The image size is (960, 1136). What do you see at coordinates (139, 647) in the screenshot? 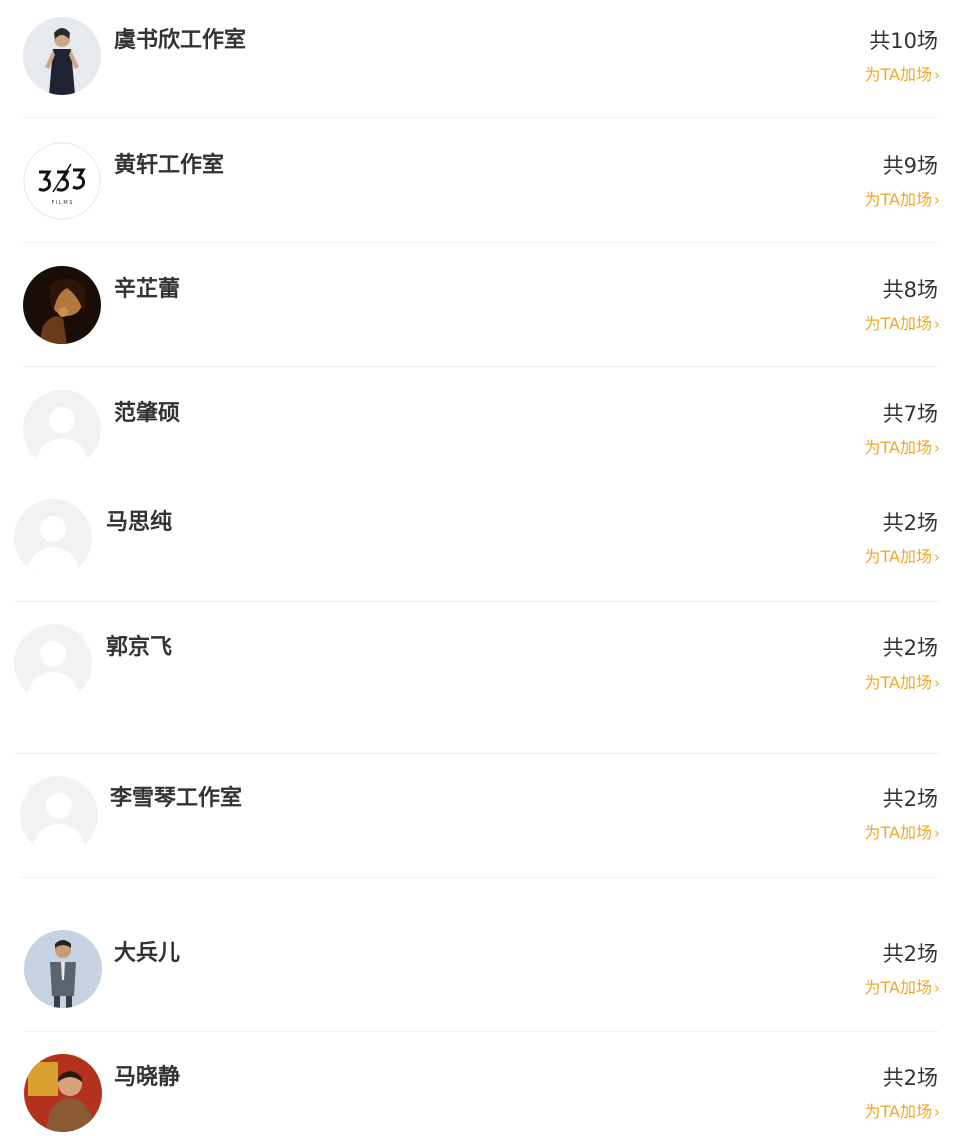
I see `person-name: 郭京飞` at bounding box center [139, 647].